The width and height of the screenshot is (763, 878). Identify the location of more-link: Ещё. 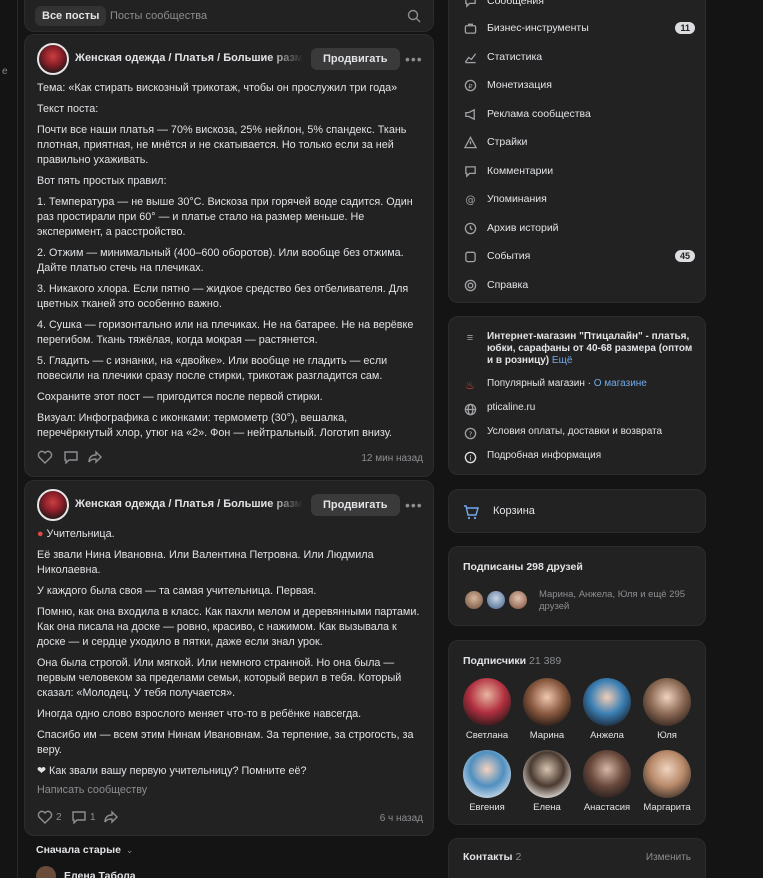
(562, 360).